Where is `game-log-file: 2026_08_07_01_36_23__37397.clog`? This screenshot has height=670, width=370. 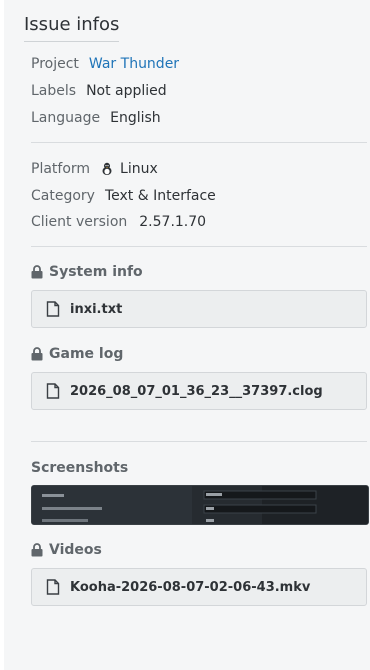 game-log-file: 2026_08_07_01_36_23__37397.clog is located at coordinates (199, 391).